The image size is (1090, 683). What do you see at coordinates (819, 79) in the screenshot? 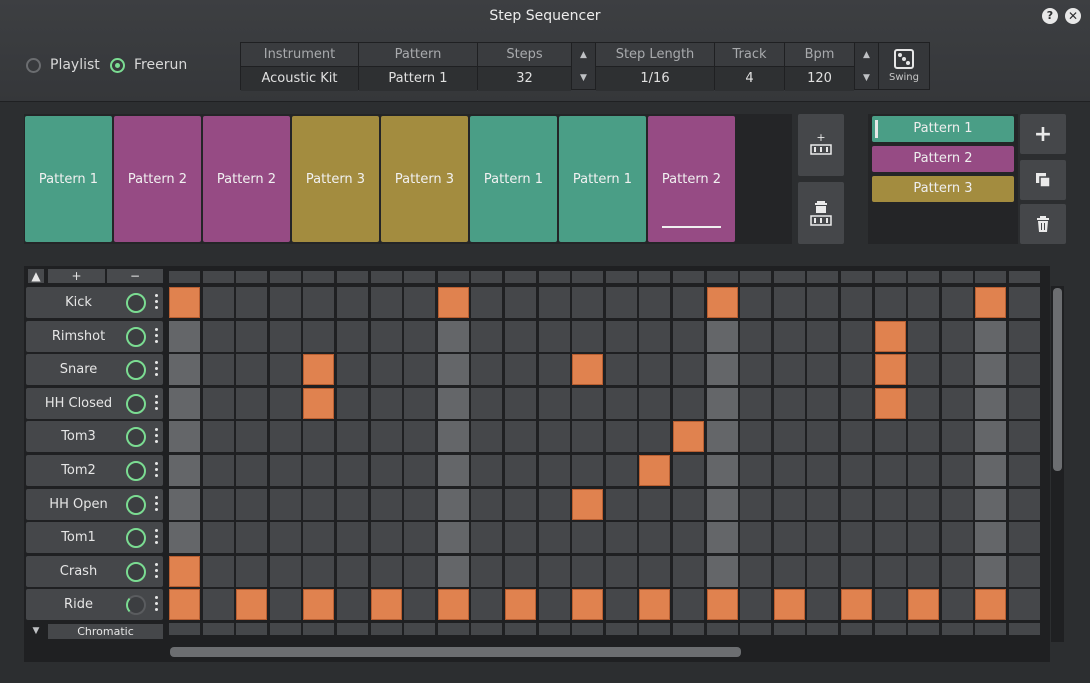
I see `bpm-value: 120` at bounding box center [819, 79].